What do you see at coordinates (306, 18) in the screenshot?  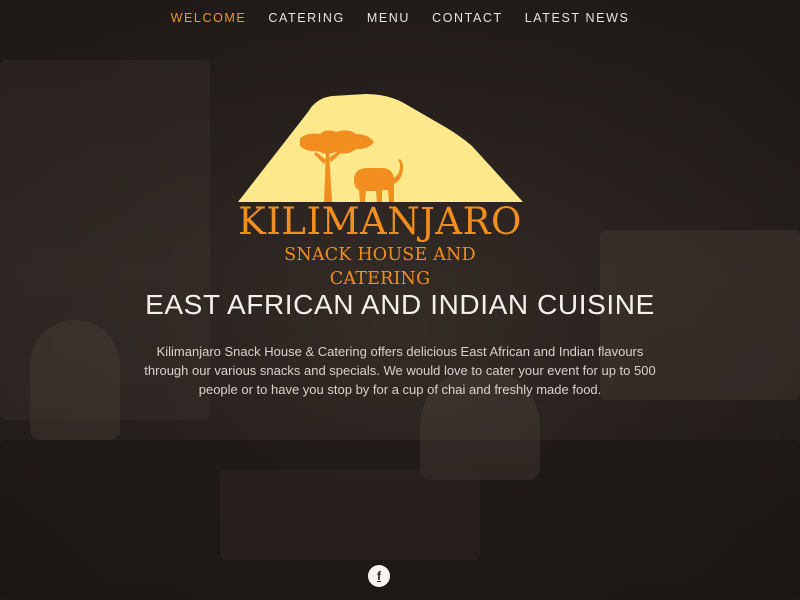 I see `nav-catering: CATERING` at bounding box center [306, 18].